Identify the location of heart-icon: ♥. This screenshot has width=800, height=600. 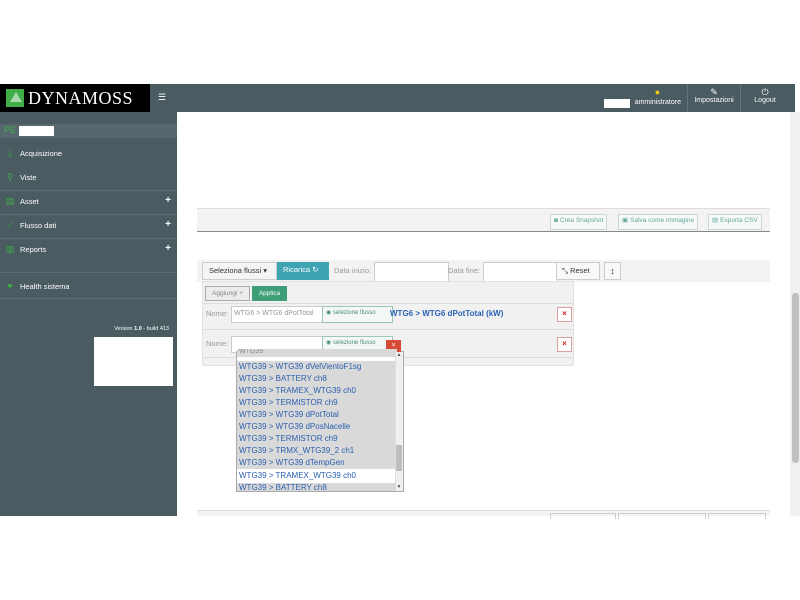
(10, 286).